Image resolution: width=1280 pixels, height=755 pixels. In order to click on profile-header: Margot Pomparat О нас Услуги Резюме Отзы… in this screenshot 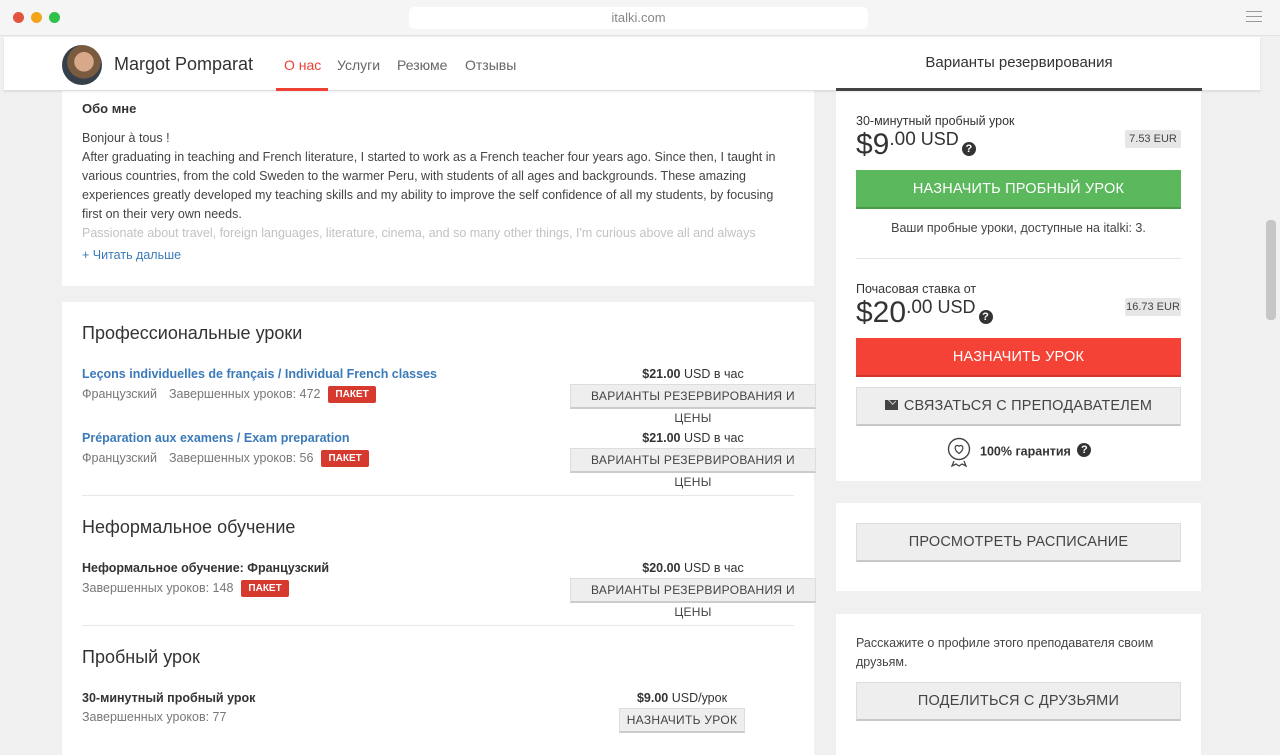, I will do `click(632, 64)`.